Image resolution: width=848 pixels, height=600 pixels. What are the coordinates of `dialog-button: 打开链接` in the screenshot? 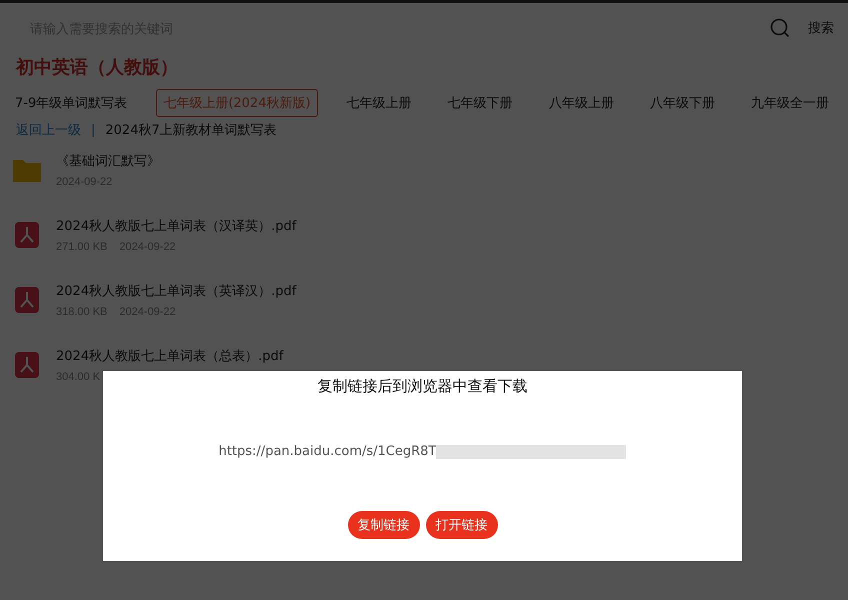 It's located at (462, 525).